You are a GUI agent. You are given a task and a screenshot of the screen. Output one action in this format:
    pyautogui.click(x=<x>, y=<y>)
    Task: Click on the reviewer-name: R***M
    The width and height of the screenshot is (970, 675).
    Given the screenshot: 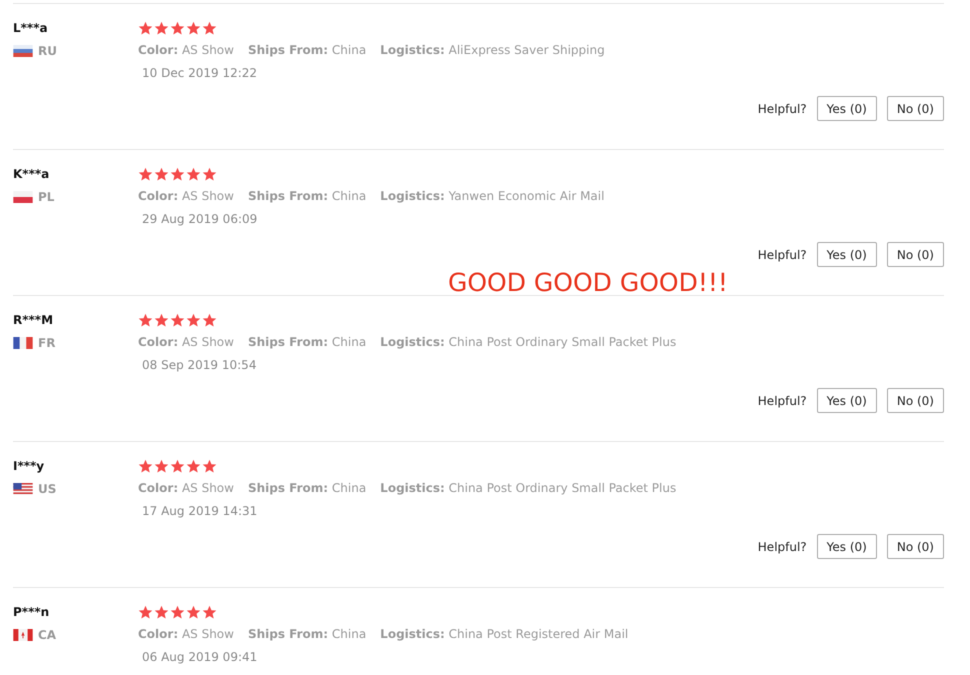 What is the action you would take?
    pyautogui.click(x=33, y=320)
    